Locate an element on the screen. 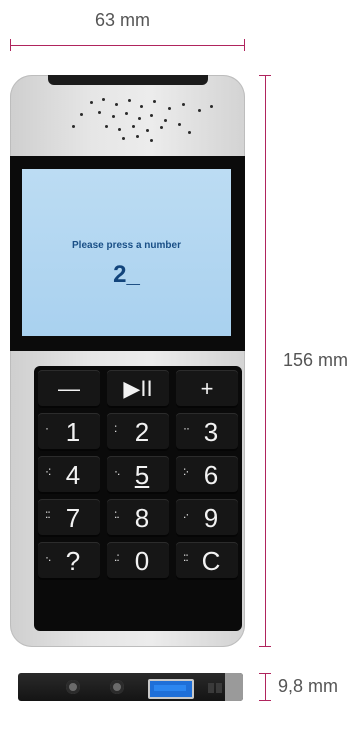 The width and height of the screenshot is (358, 731). key-clear: :: C is located at coordinates (207, 561).